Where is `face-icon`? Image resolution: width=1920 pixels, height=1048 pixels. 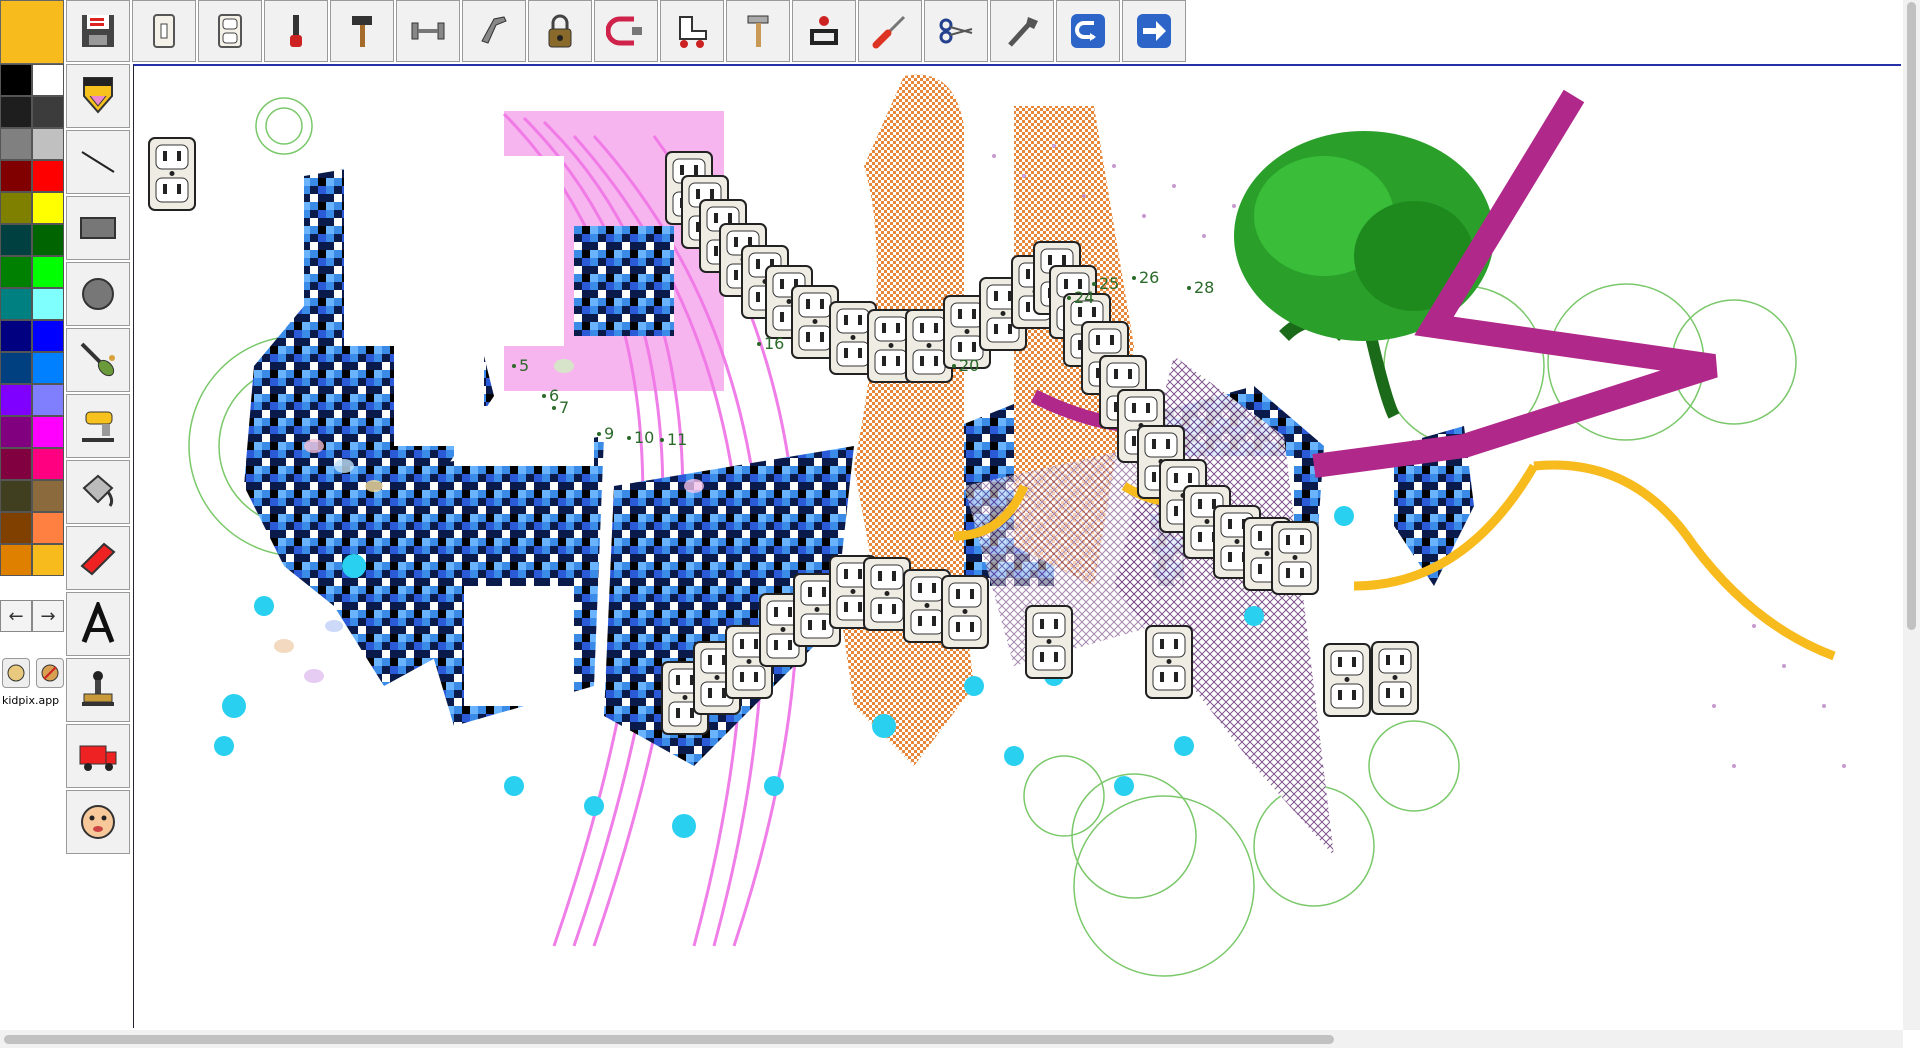 face-icon is located at coordinates (98, 822).